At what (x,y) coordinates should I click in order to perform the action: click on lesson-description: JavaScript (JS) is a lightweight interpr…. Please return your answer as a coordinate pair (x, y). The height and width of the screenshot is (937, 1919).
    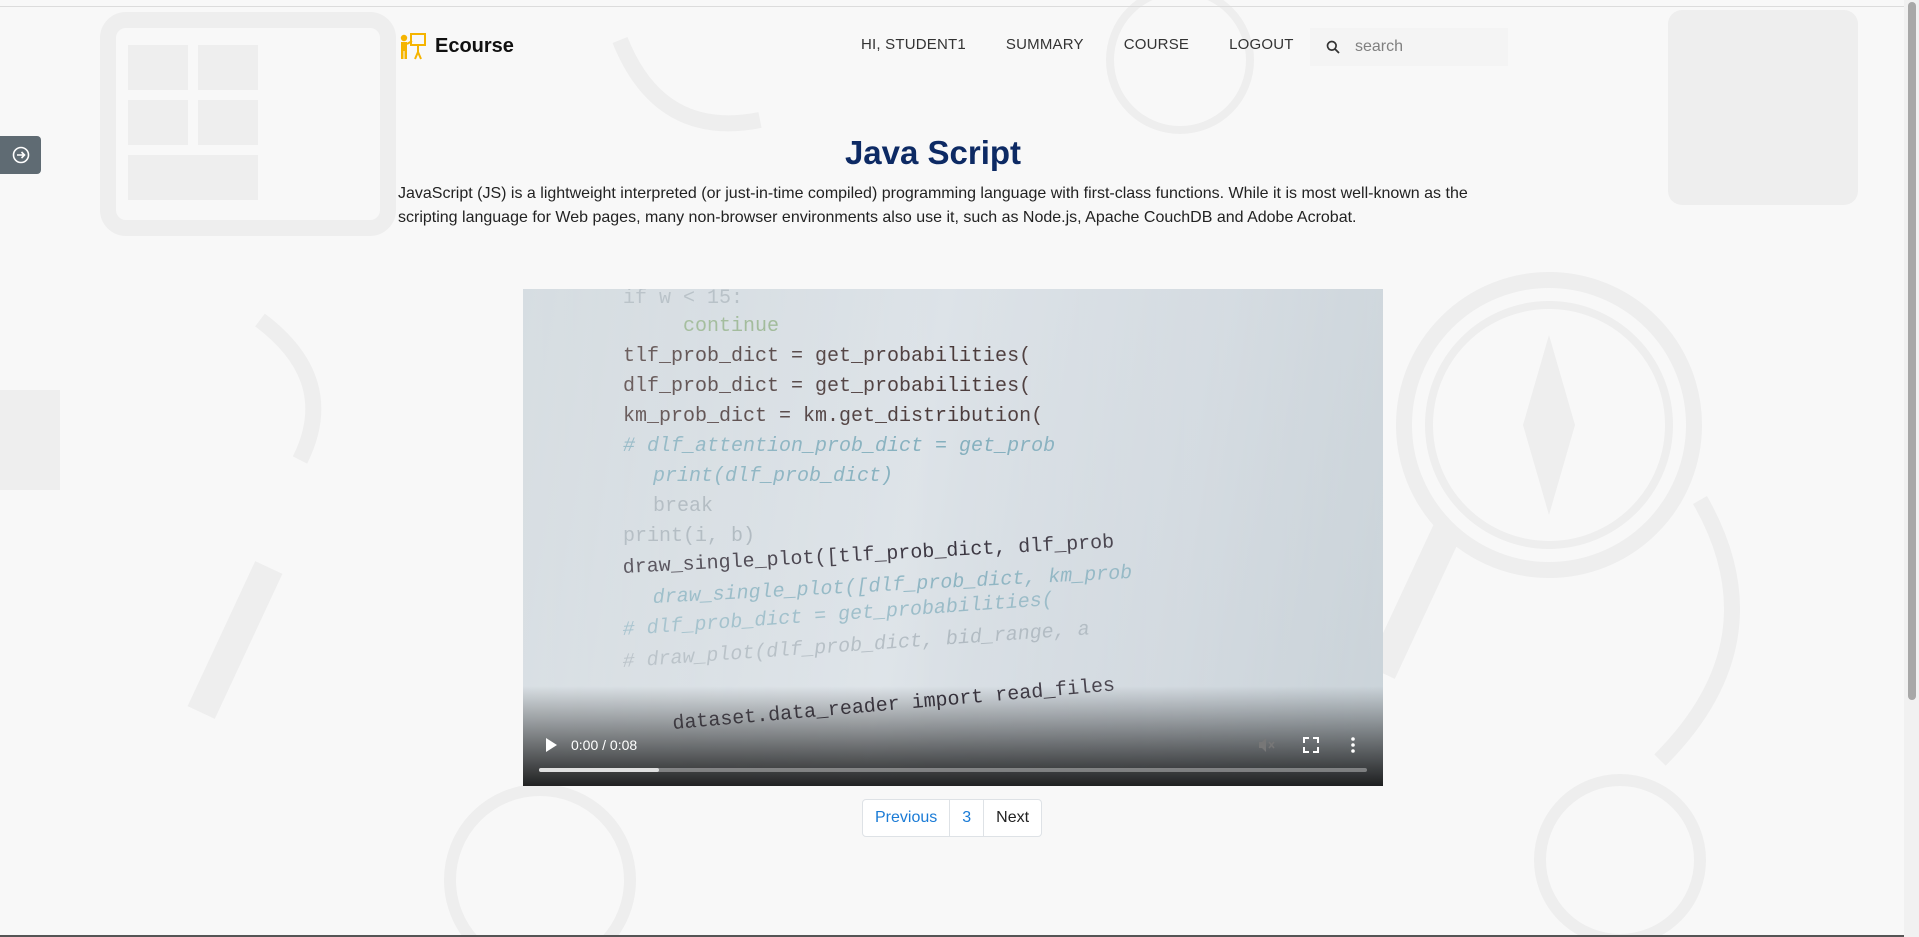
    Looking at the image, I should click on (933, 205).